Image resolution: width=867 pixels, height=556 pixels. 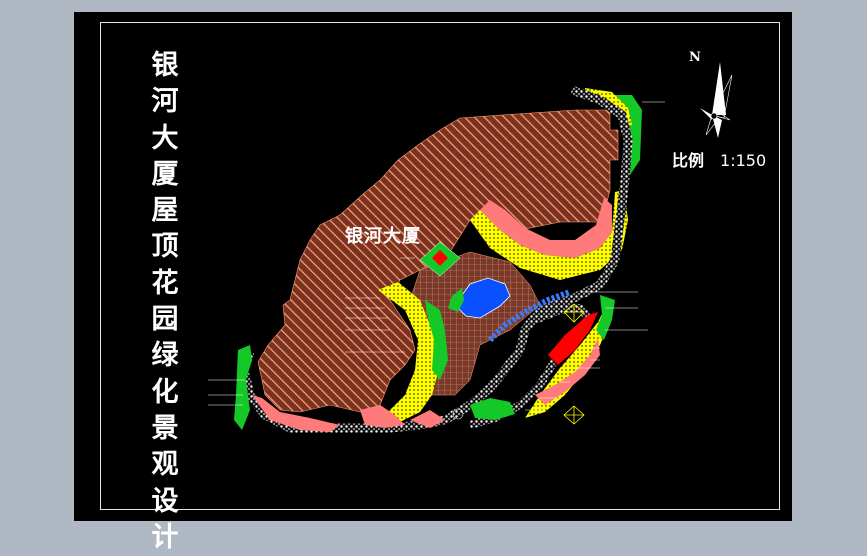 I want to click on gazebo-marker-bottom, so click(x=574, y=415).